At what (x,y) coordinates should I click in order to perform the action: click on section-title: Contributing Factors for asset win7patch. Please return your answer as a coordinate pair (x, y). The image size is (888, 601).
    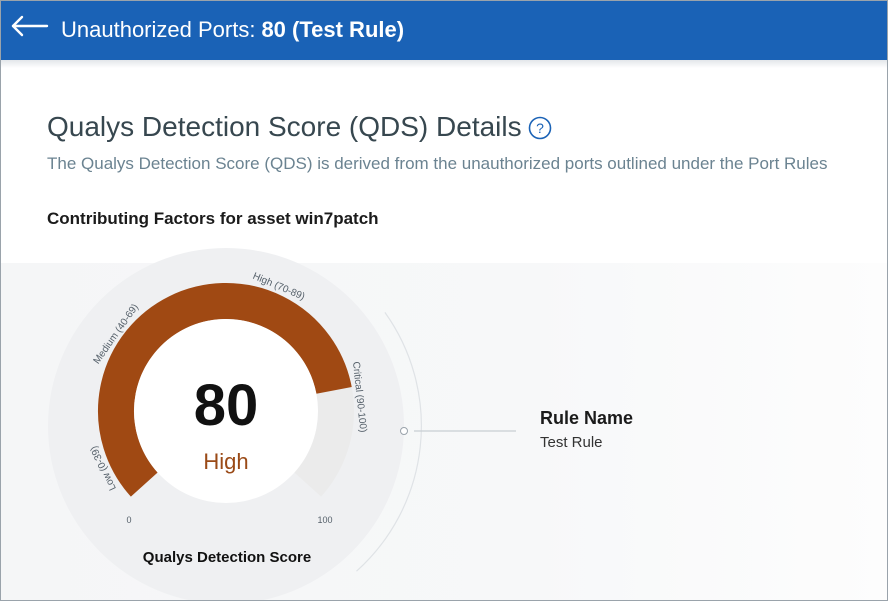
    Looking at the image, I should click on (213, 218).